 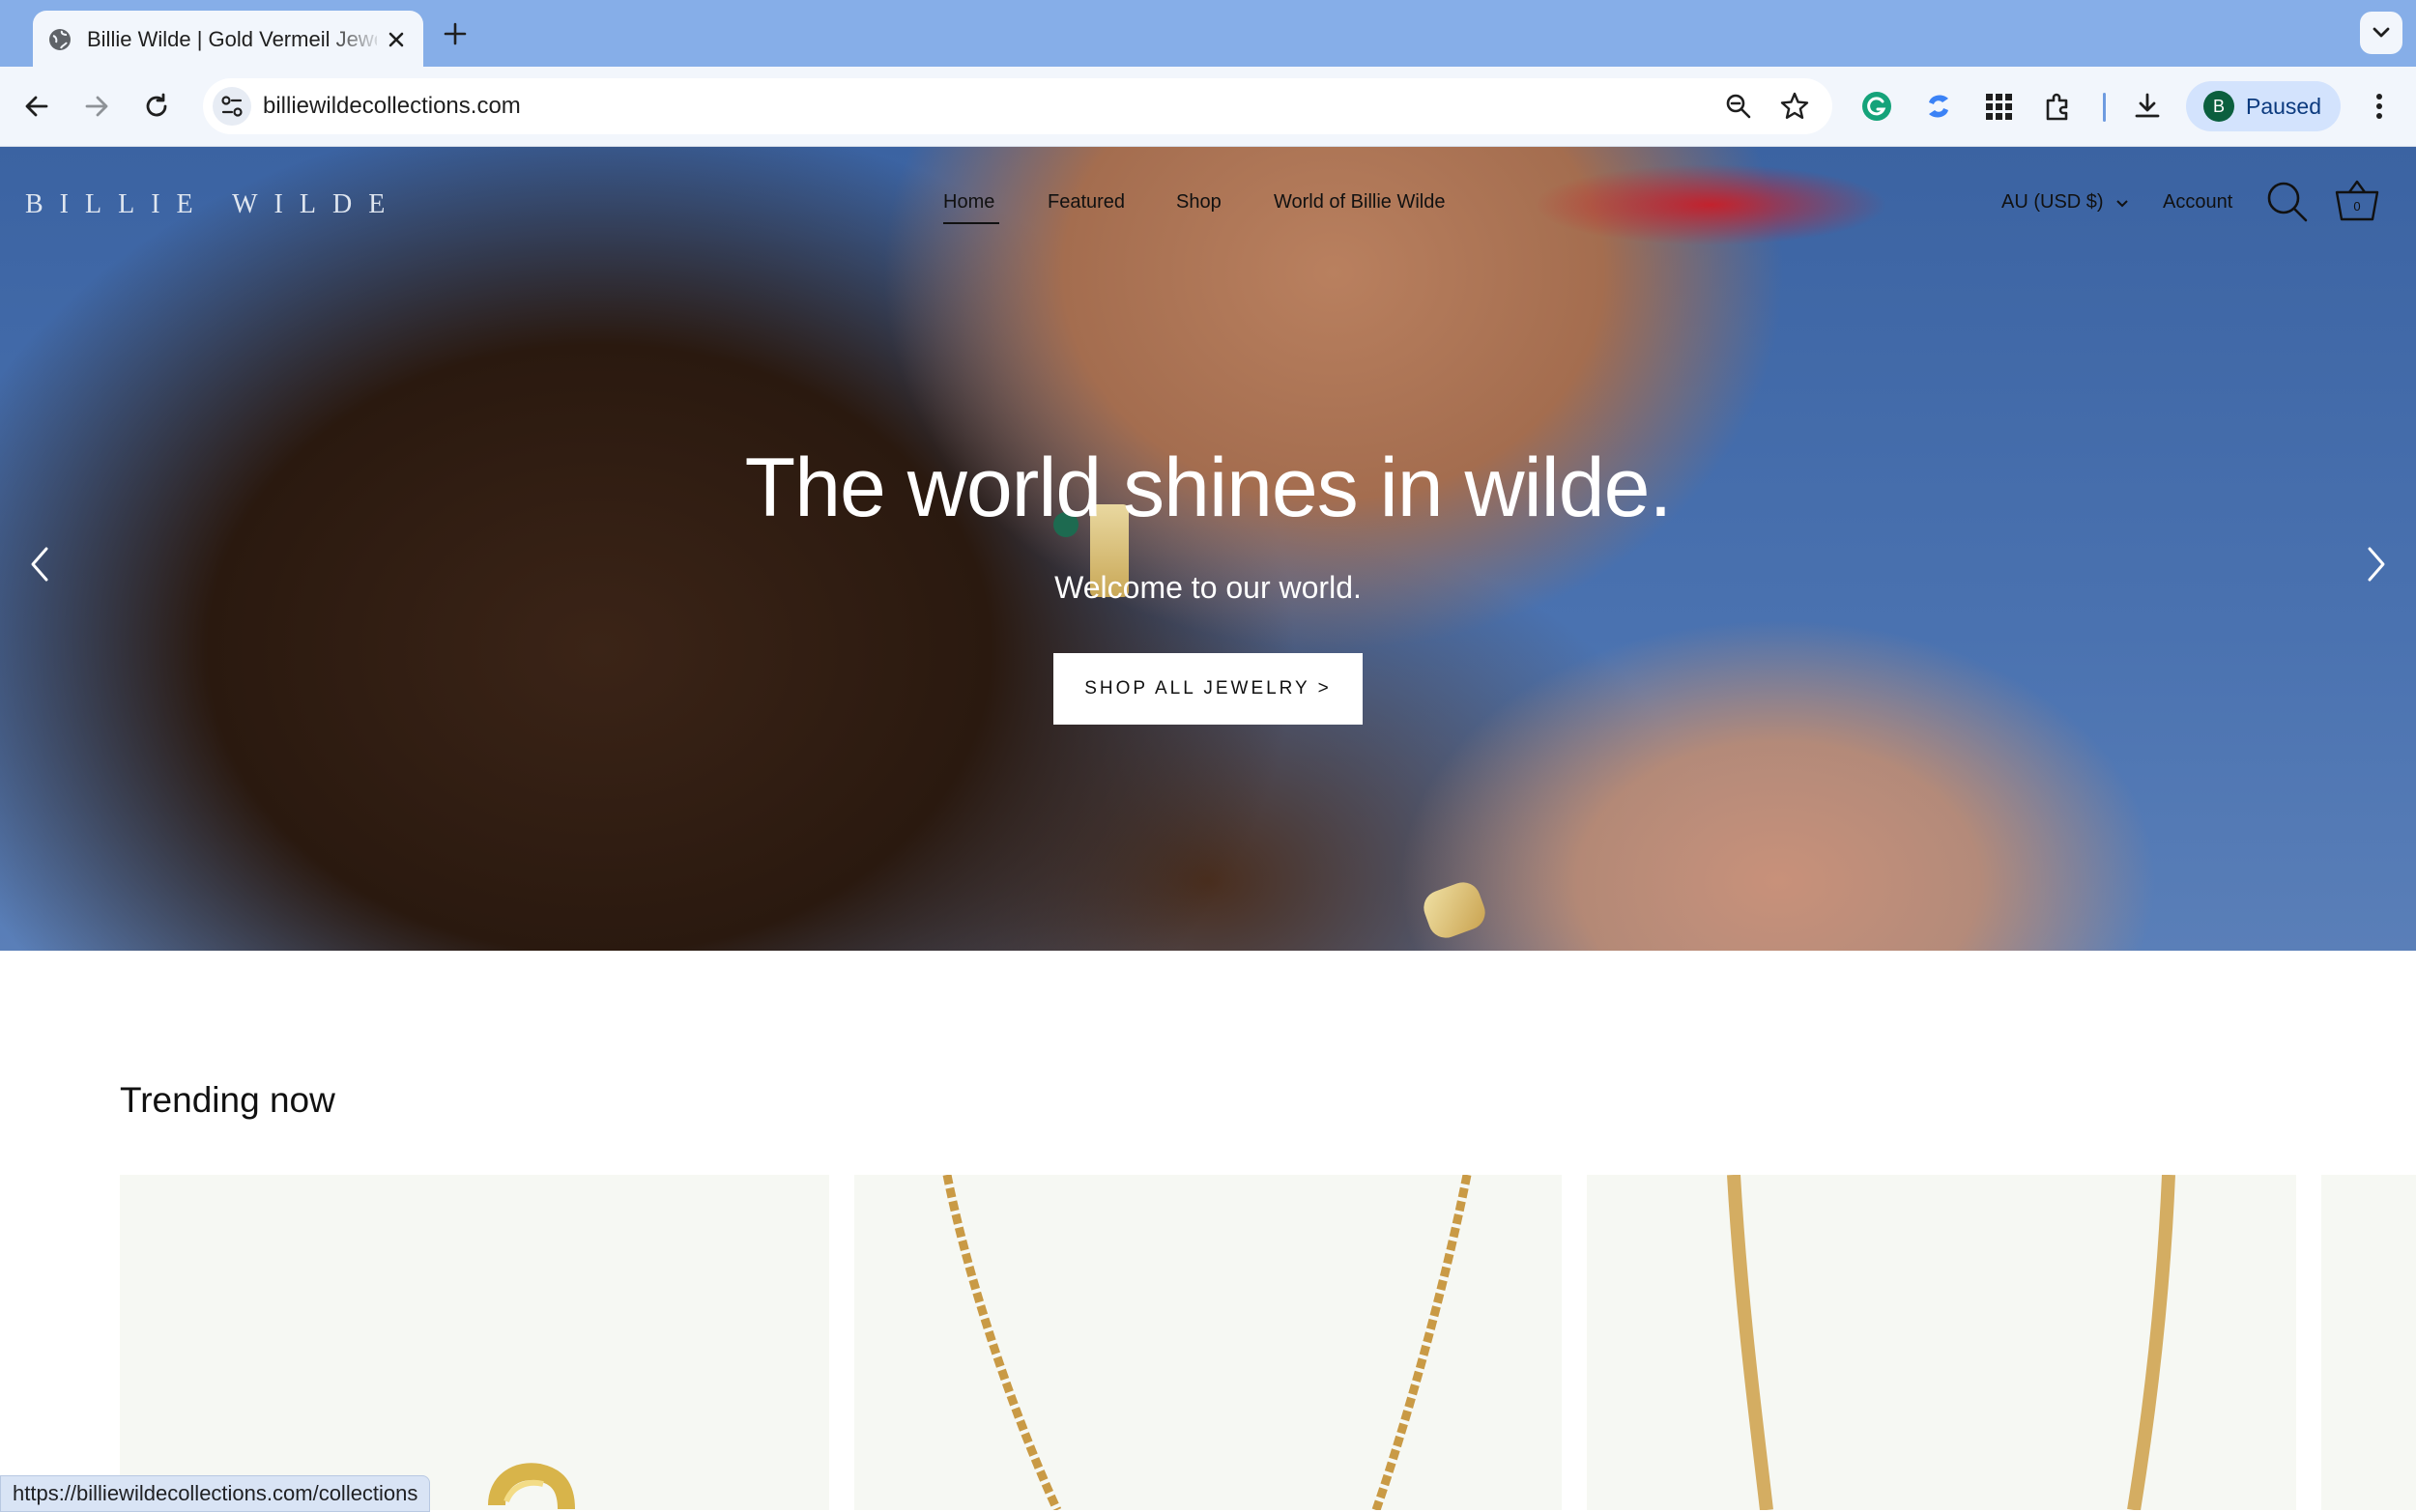 What do you see at coordinates (392, 106) in the screenshot?
I see `url-text: billiewildecollections.com` at bounding box center [392, 106].